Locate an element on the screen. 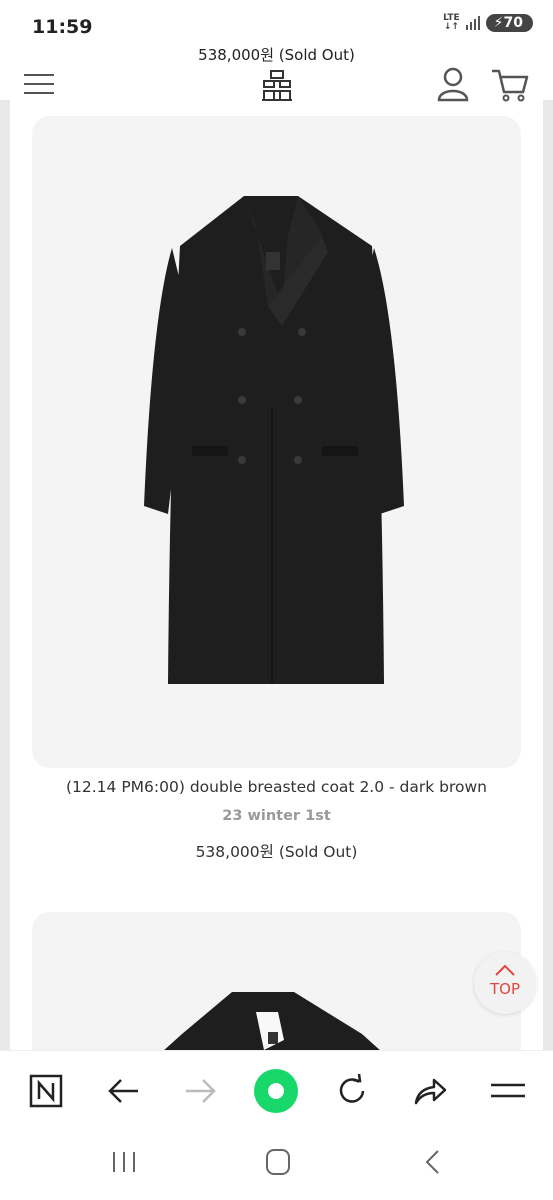  next-product-image is located at coordinates (276, 981).